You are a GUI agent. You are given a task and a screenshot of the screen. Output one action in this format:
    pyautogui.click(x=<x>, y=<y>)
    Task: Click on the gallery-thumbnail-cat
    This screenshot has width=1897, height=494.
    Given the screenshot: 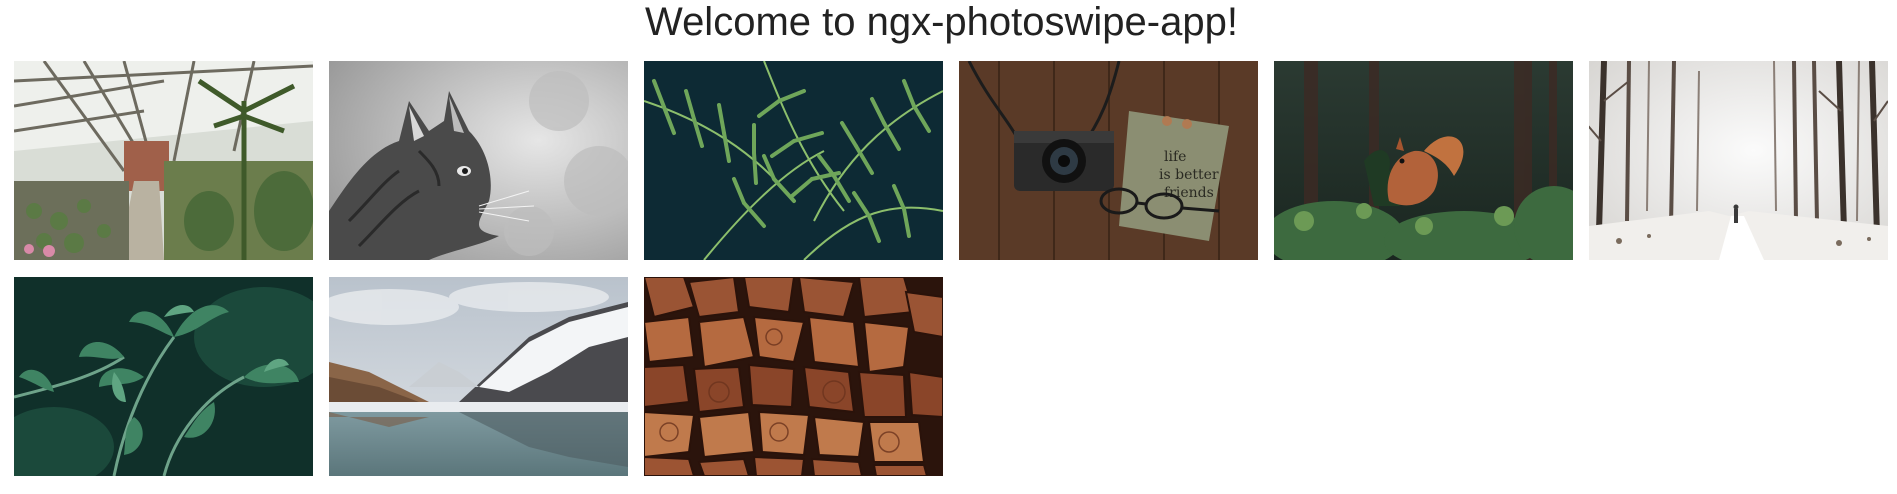 What is the action you would take?
    pyautogui.click(x=478, y=160)
    